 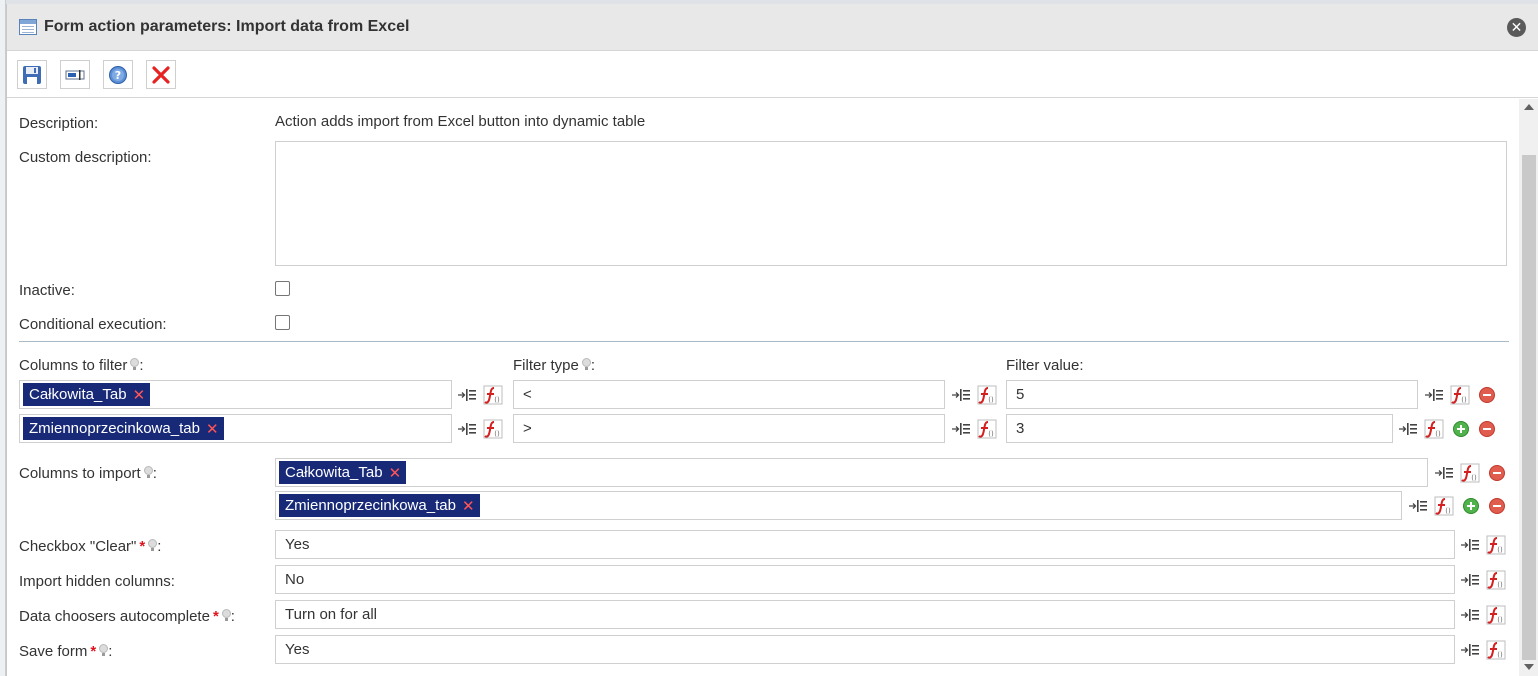 I want to click on filter-value-label: Filter value:, so click(x=1045, y=365).